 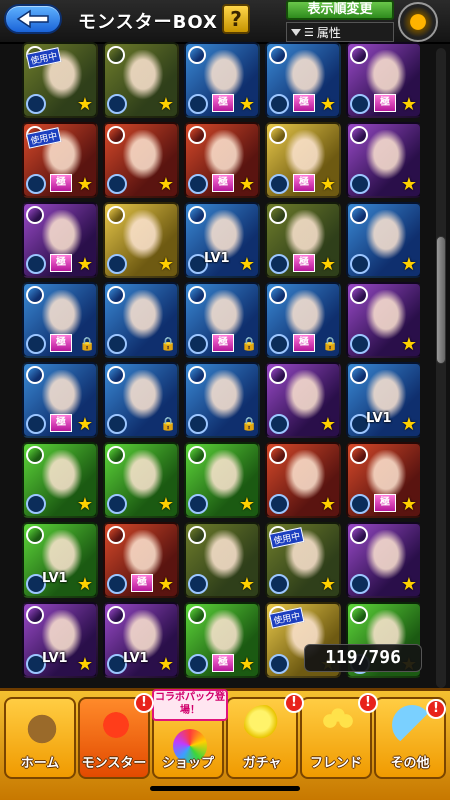 What do you see at coordinates (144, 703) in the screenshot?
I see `notification-badge-monster: !` at bounding box center [144, 703].